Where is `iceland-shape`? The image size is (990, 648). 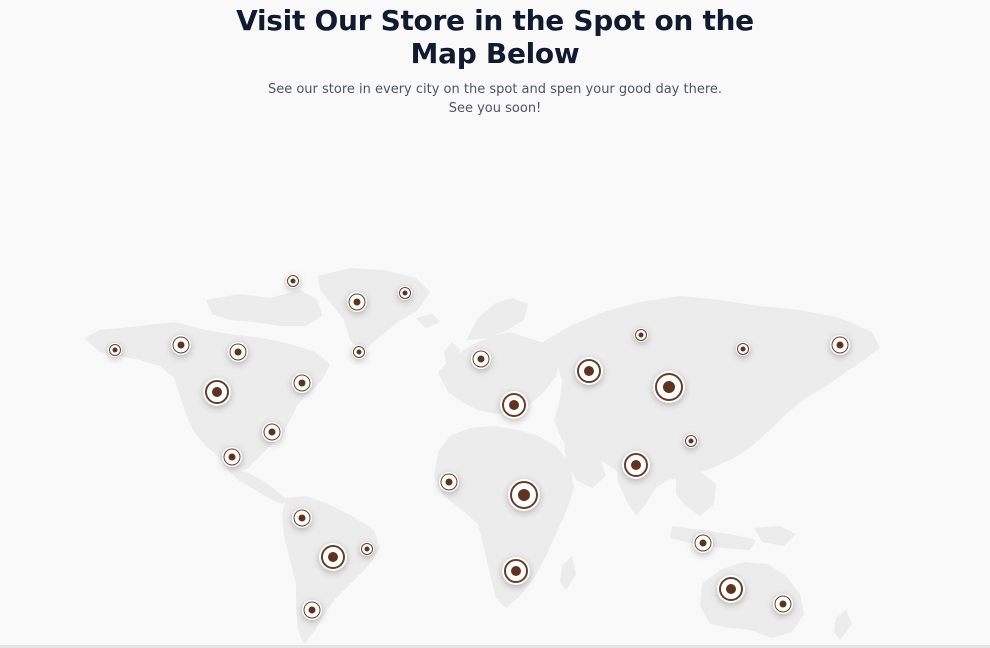
iceland-shape is located at coordinates (428, 321).